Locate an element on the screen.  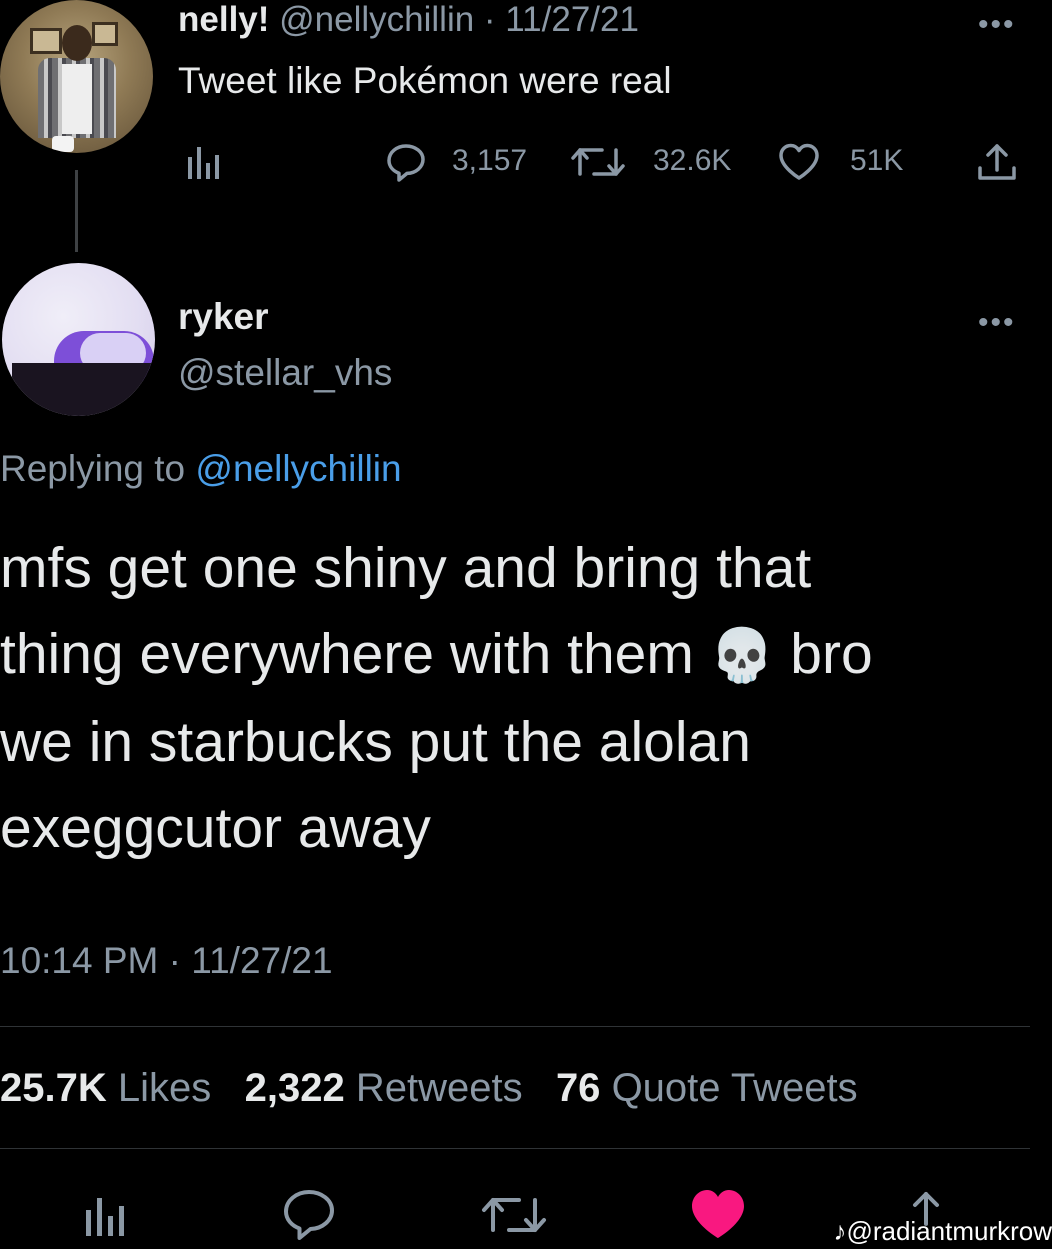
avatar-ryker is located at coordinates (78, 339).